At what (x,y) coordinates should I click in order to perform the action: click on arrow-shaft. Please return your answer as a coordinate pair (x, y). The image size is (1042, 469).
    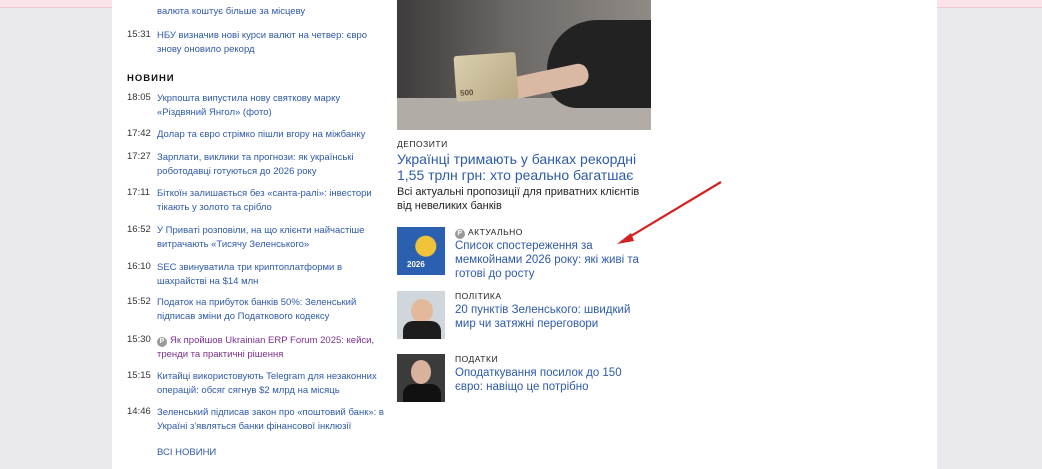
    Looking at the image, I should click on (673, 210).